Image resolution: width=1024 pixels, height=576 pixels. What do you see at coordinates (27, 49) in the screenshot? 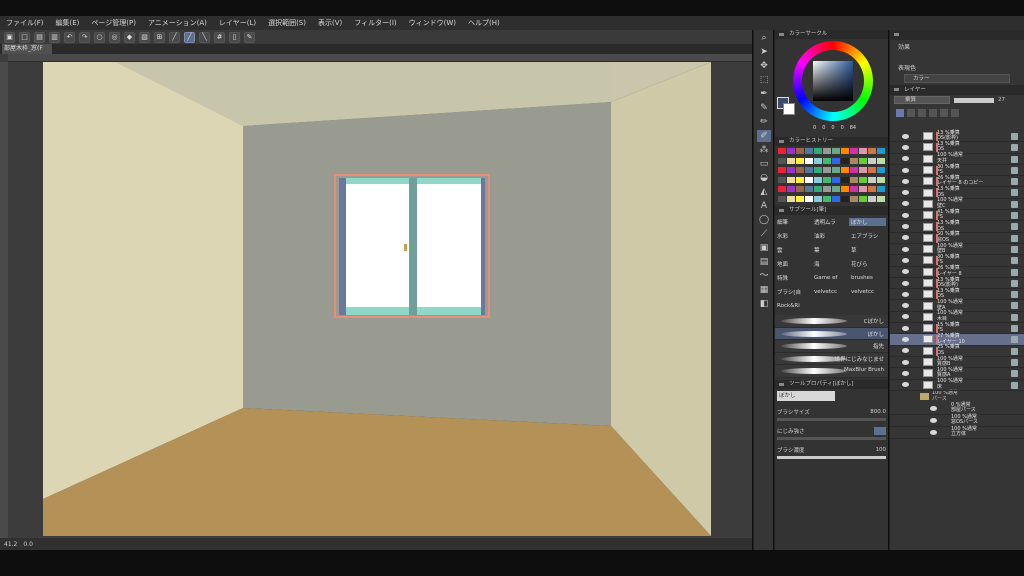
I see `document-tab: 部屋木枠_窓(F` at bounding box center [27, 49].